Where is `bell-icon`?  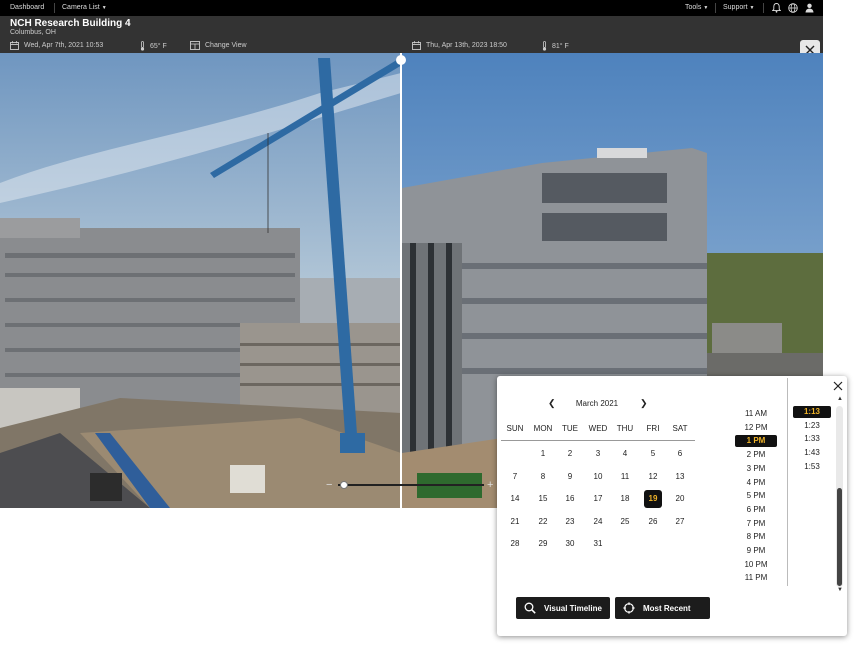 bell-icon is located at coordinates (776, 8).